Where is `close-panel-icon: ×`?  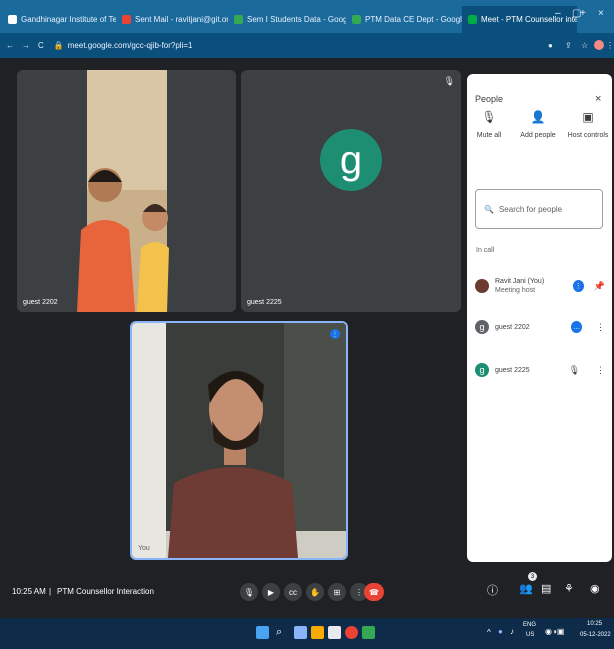 close-panel-icon: × is located at coordinates (598, 99).